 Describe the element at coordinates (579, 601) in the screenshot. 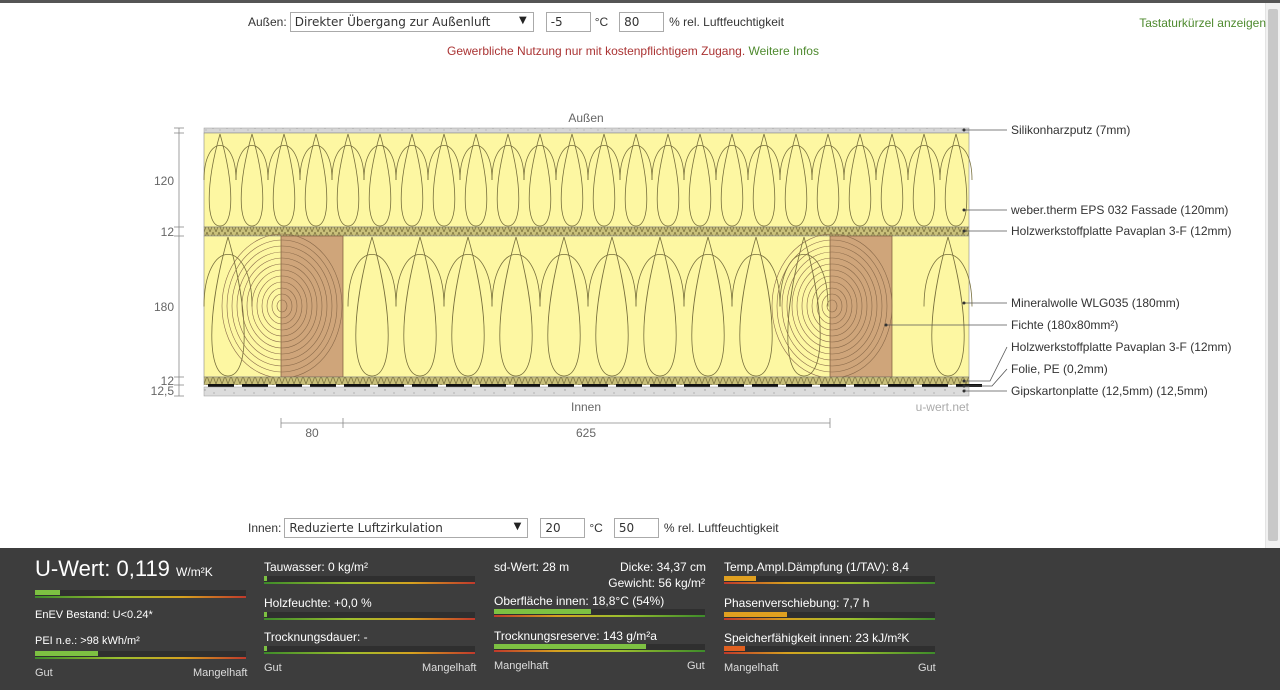

I see `oberflaeche-text: Oberfläche innen: 18,8°C (54%)` at that location.